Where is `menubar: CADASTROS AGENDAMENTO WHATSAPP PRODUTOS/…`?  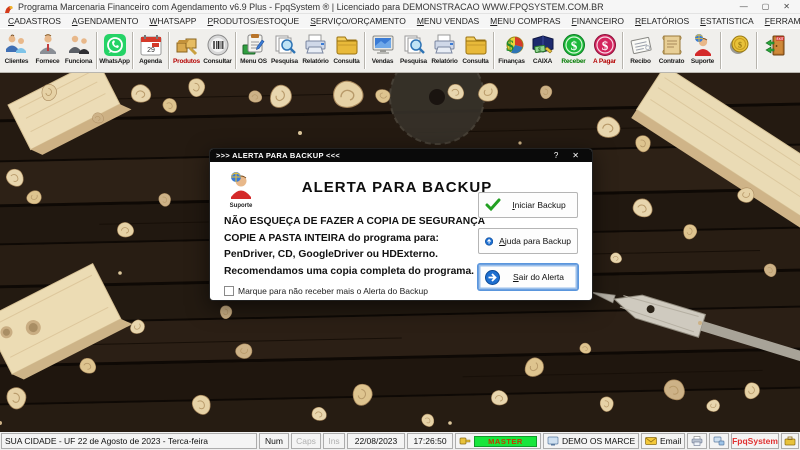
menubar: CADASTROS AGENDAMENTO WHATSAPP PRODUTOS/… is located at coordinates (400, 21).